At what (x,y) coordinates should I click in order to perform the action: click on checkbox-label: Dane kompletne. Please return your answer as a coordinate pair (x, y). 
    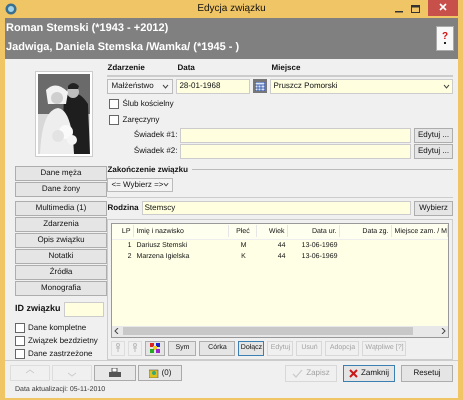
    Looking at the image, I should click on (57, 328).